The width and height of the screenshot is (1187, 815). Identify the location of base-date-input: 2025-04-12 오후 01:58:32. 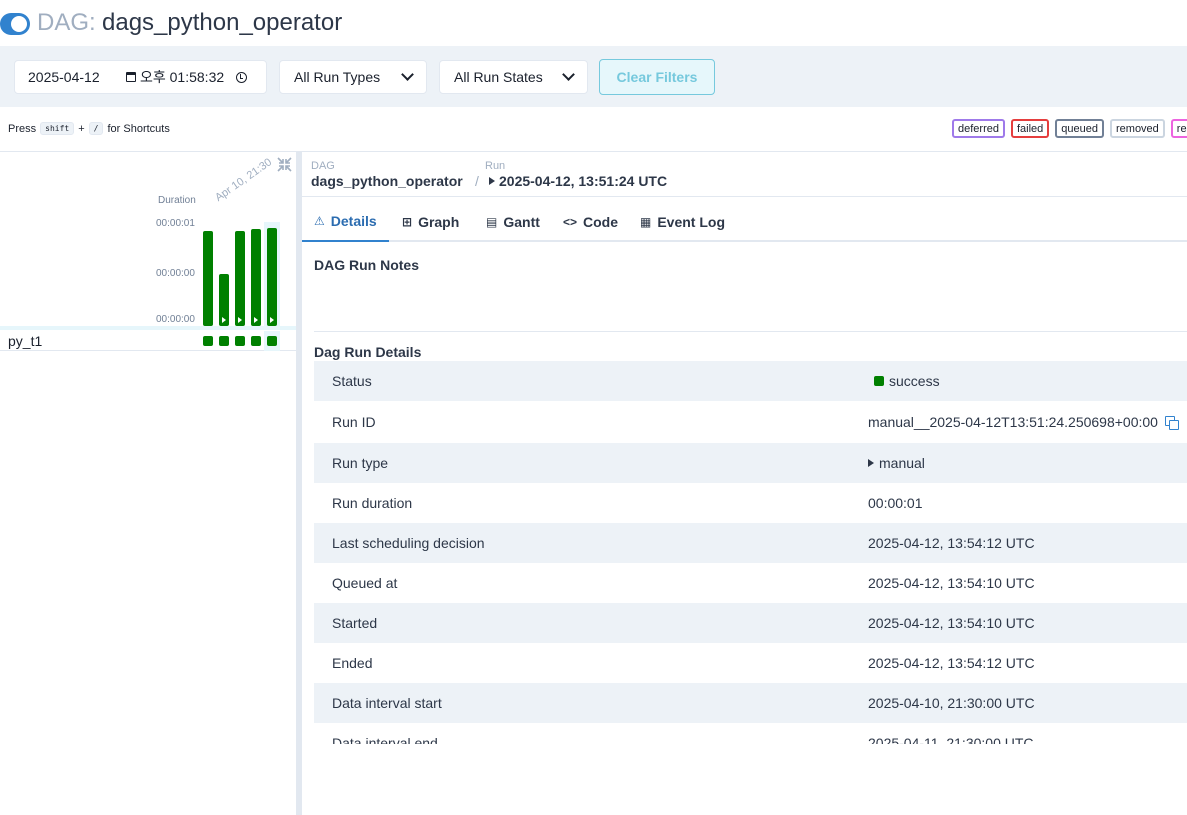
(140, 77).